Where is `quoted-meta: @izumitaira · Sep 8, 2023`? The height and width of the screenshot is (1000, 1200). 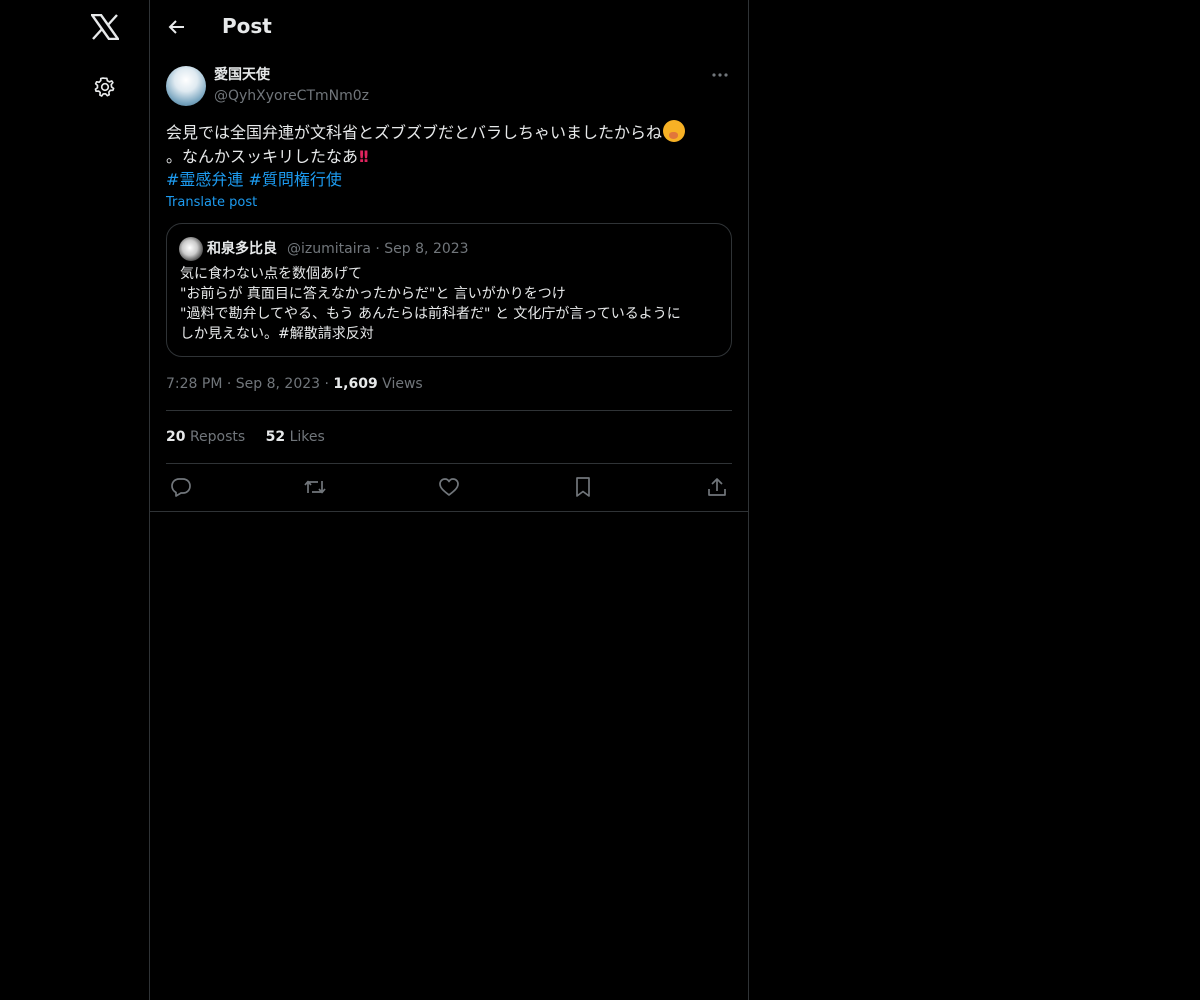
quoted-meta: @izumitaira · Sep 8, 2023 is located at coordinates (378, 249).